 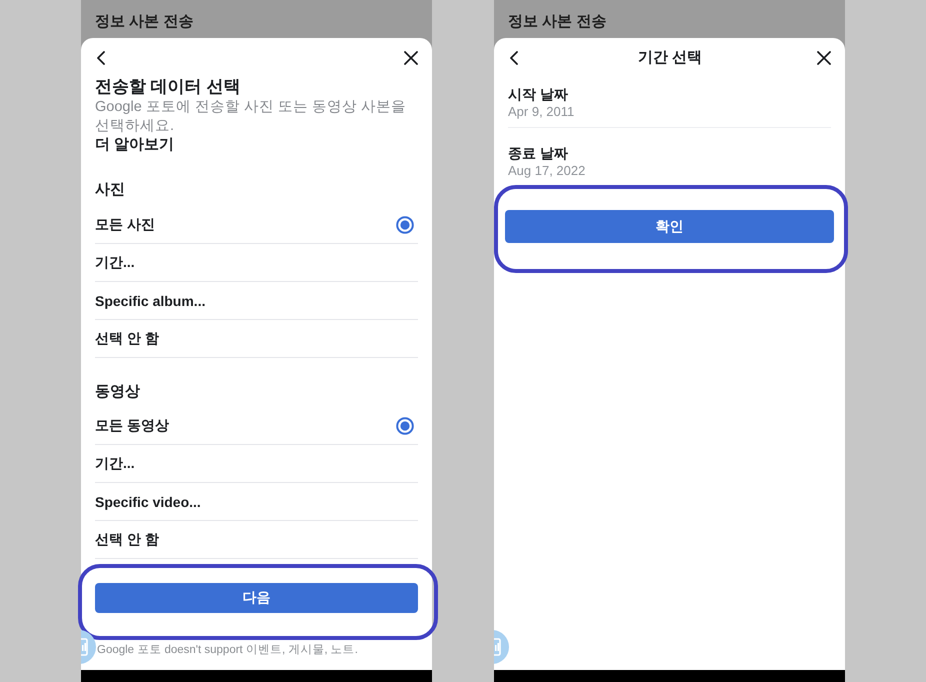 What do you see at coordinates (538, 153) in the screenshot?
I see `date-label: 종료 날짜` at bounding box center [538, 153].